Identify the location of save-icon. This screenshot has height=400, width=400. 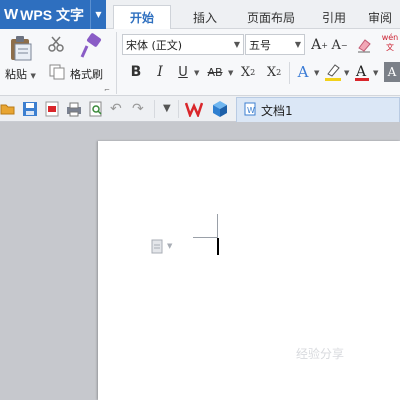
(30, 109).